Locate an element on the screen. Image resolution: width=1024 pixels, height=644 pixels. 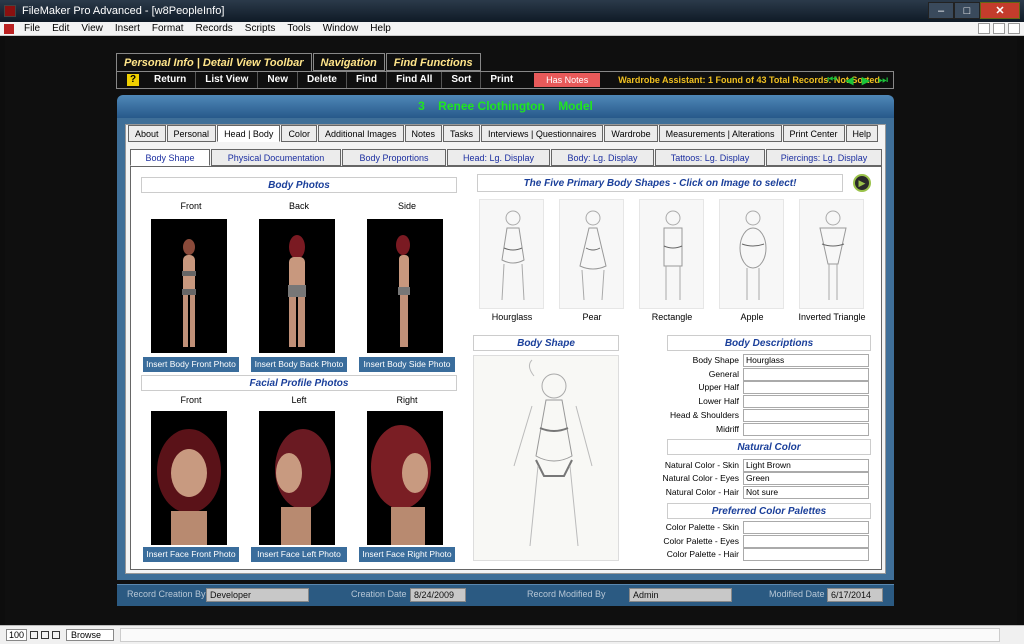
menu-tools: Tools is located at coordinates (298, 28).